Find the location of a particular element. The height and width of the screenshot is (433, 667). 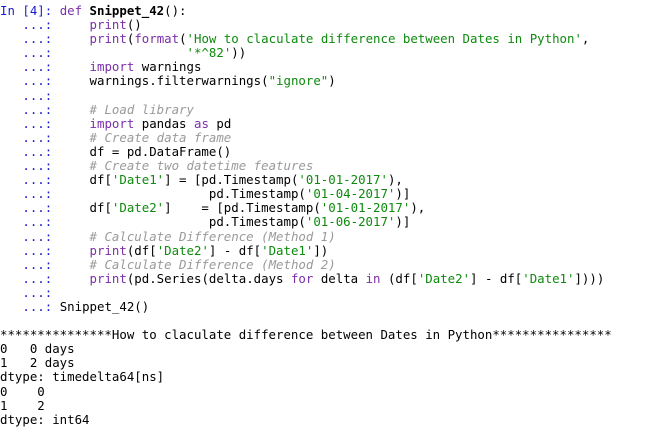

cell-gap is located at coordinates (333, 321).